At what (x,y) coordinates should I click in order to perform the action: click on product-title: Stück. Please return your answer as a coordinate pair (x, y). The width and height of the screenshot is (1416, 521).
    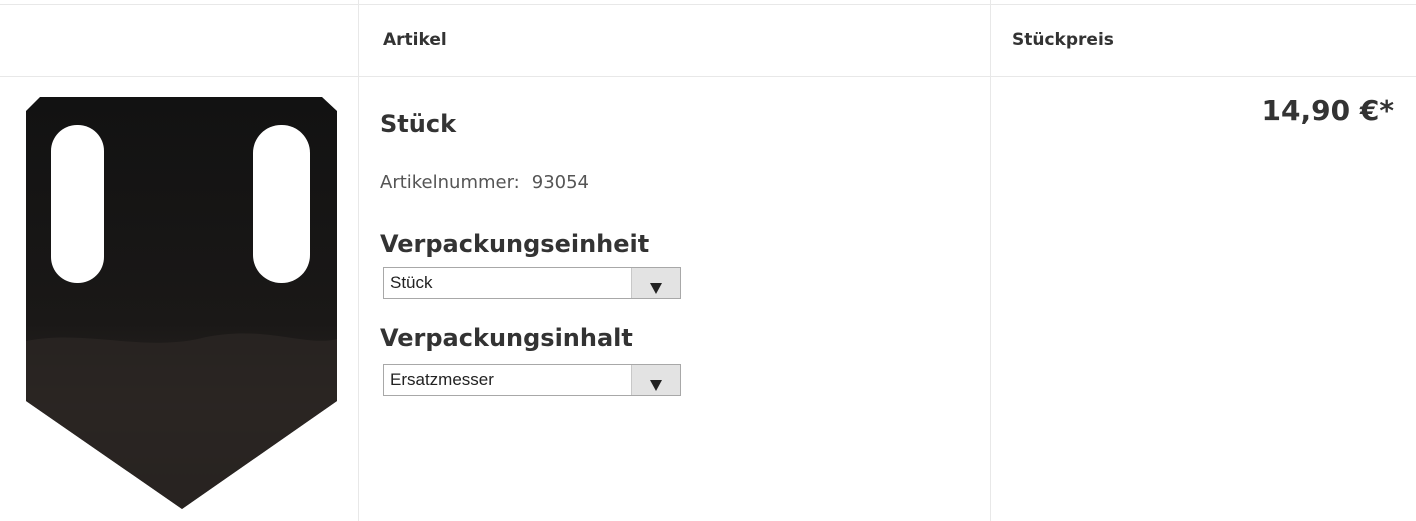
    Looking at the image, I should click on (418, 124).